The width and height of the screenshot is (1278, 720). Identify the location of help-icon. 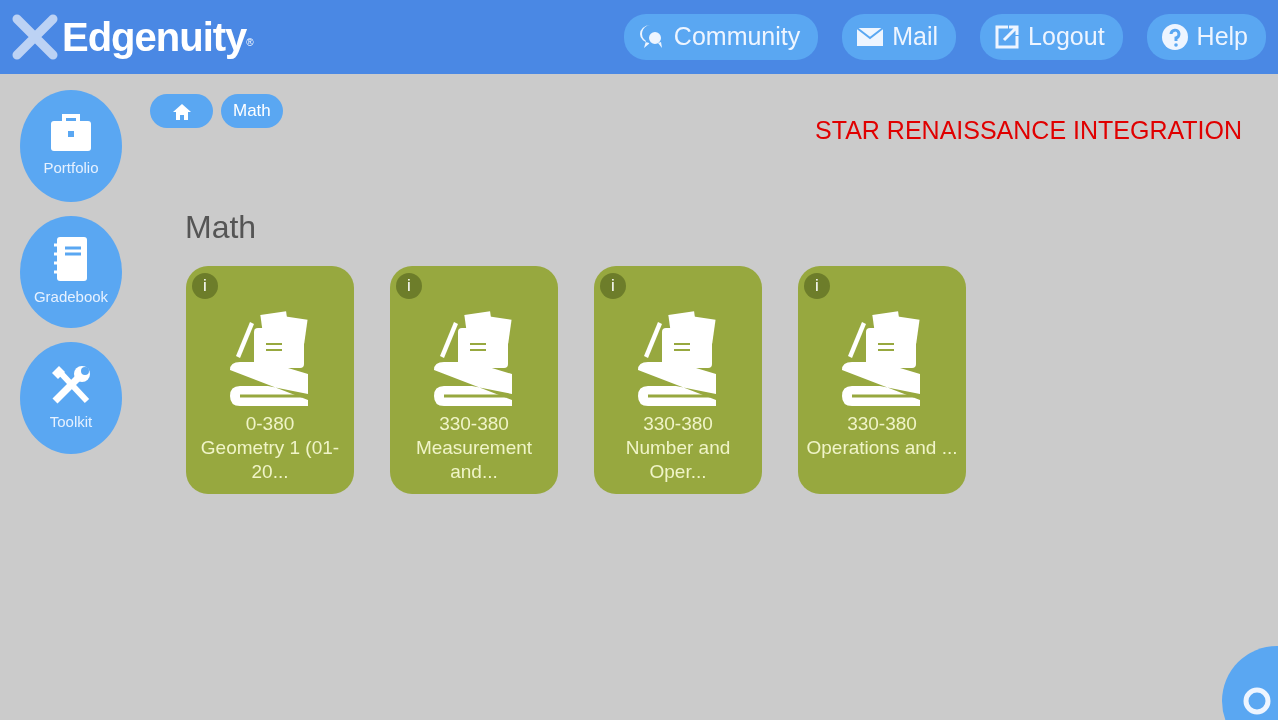
(1174, 37).